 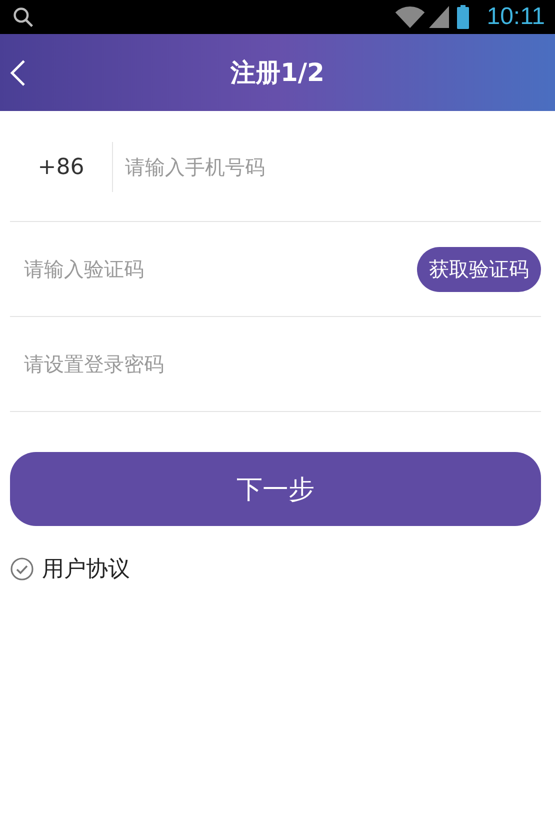 I want to click on wifi-icon, so click(x=409, y=17).